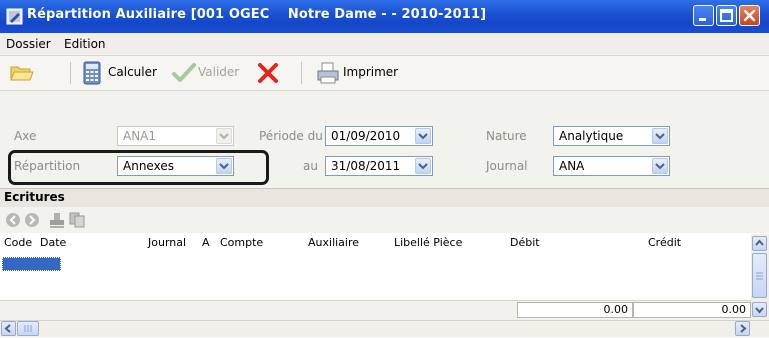  Describe the element at coordinates (13, 221) in the screenshot. I see `previous-arrow-icon` at that location.